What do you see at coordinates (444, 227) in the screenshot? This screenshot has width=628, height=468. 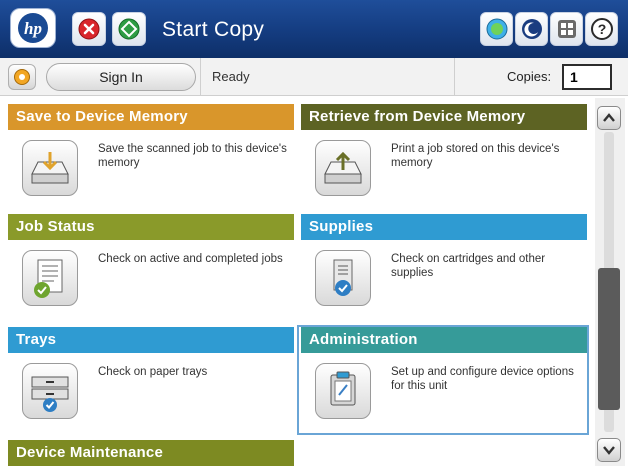 I see `tile-header: Supplies` at bounding box center [444, 227].